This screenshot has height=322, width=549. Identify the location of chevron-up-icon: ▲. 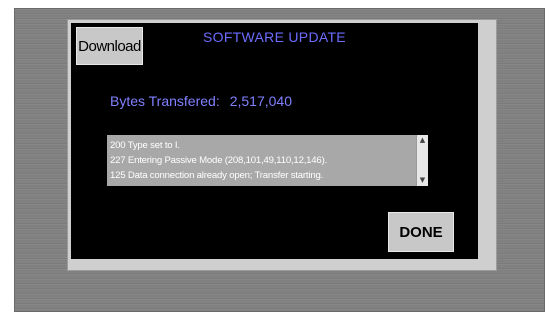
(422, 140).